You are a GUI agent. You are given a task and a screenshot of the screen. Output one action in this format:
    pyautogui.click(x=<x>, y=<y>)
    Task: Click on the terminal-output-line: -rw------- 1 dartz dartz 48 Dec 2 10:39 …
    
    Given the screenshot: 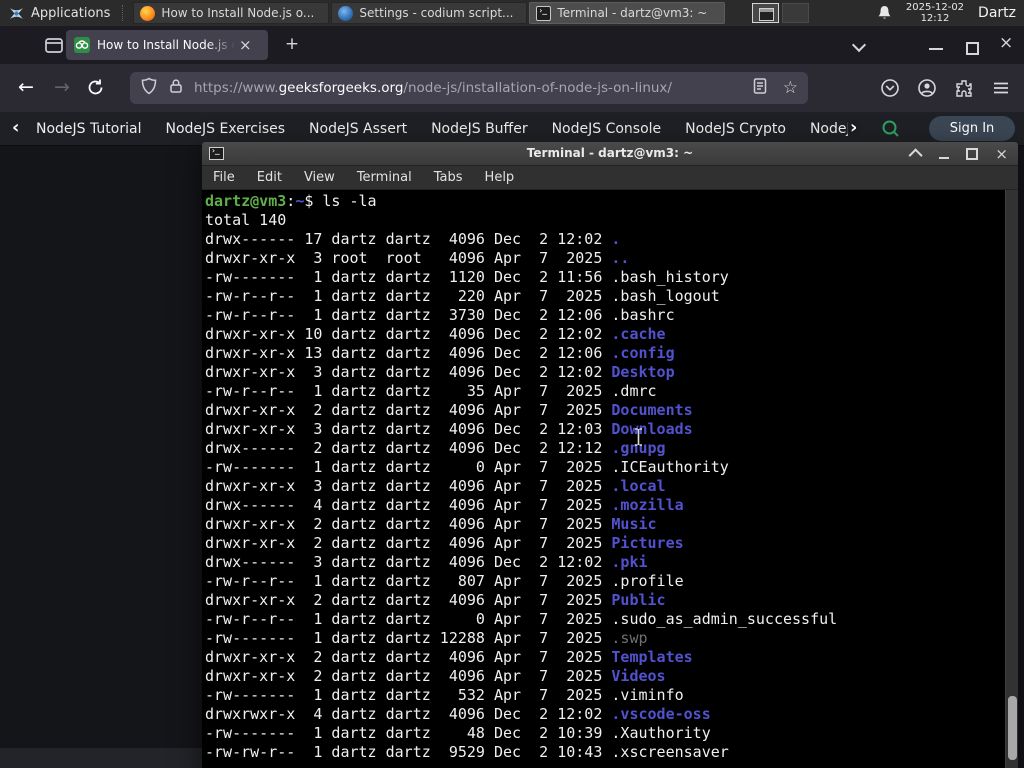 What is the action you would take?
    pyautogui.click(x=458, y=733)
    